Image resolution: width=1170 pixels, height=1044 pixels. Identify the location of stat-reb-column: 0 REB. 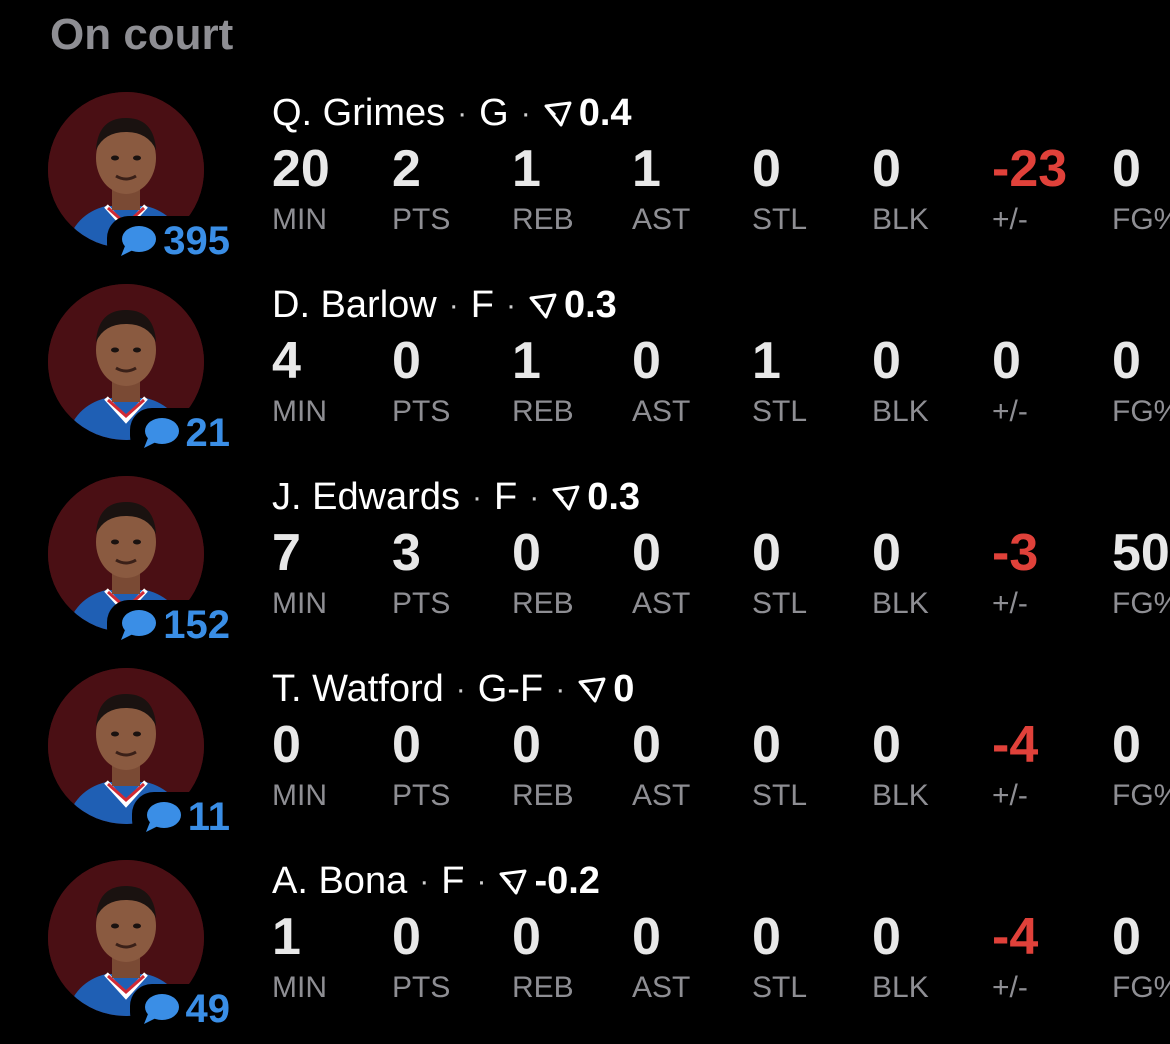
(572, 573).